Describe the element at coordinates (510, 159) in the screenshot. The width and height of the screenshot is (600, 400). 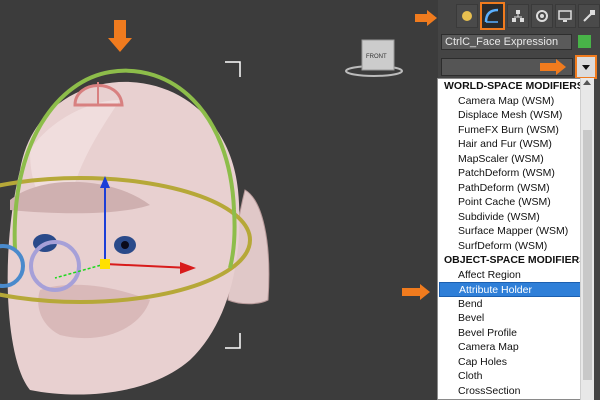
I see `modifier-list-item: MapScaler (WSM)` at that location.